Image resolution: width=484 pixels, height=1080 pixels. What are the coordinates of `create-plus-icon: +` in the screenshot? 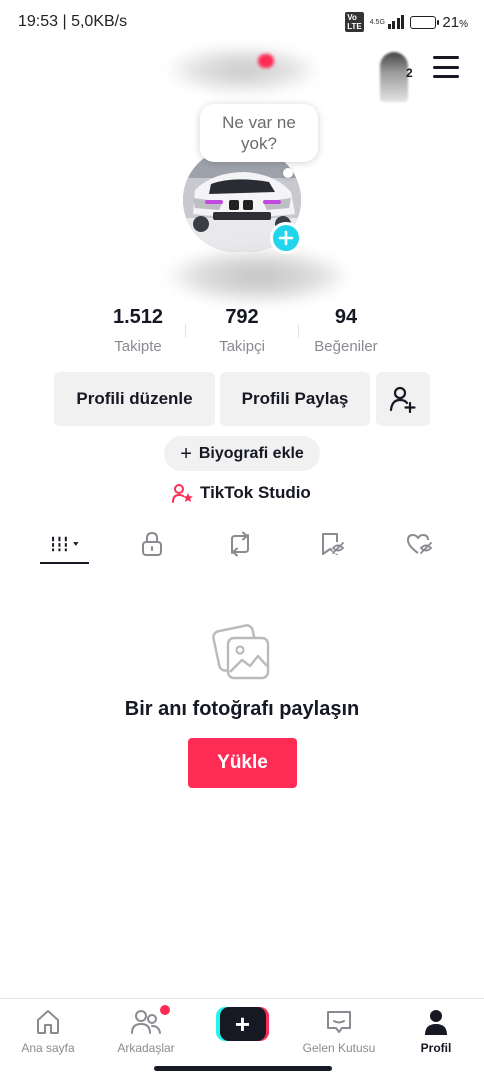 It's located at (242, 1024).